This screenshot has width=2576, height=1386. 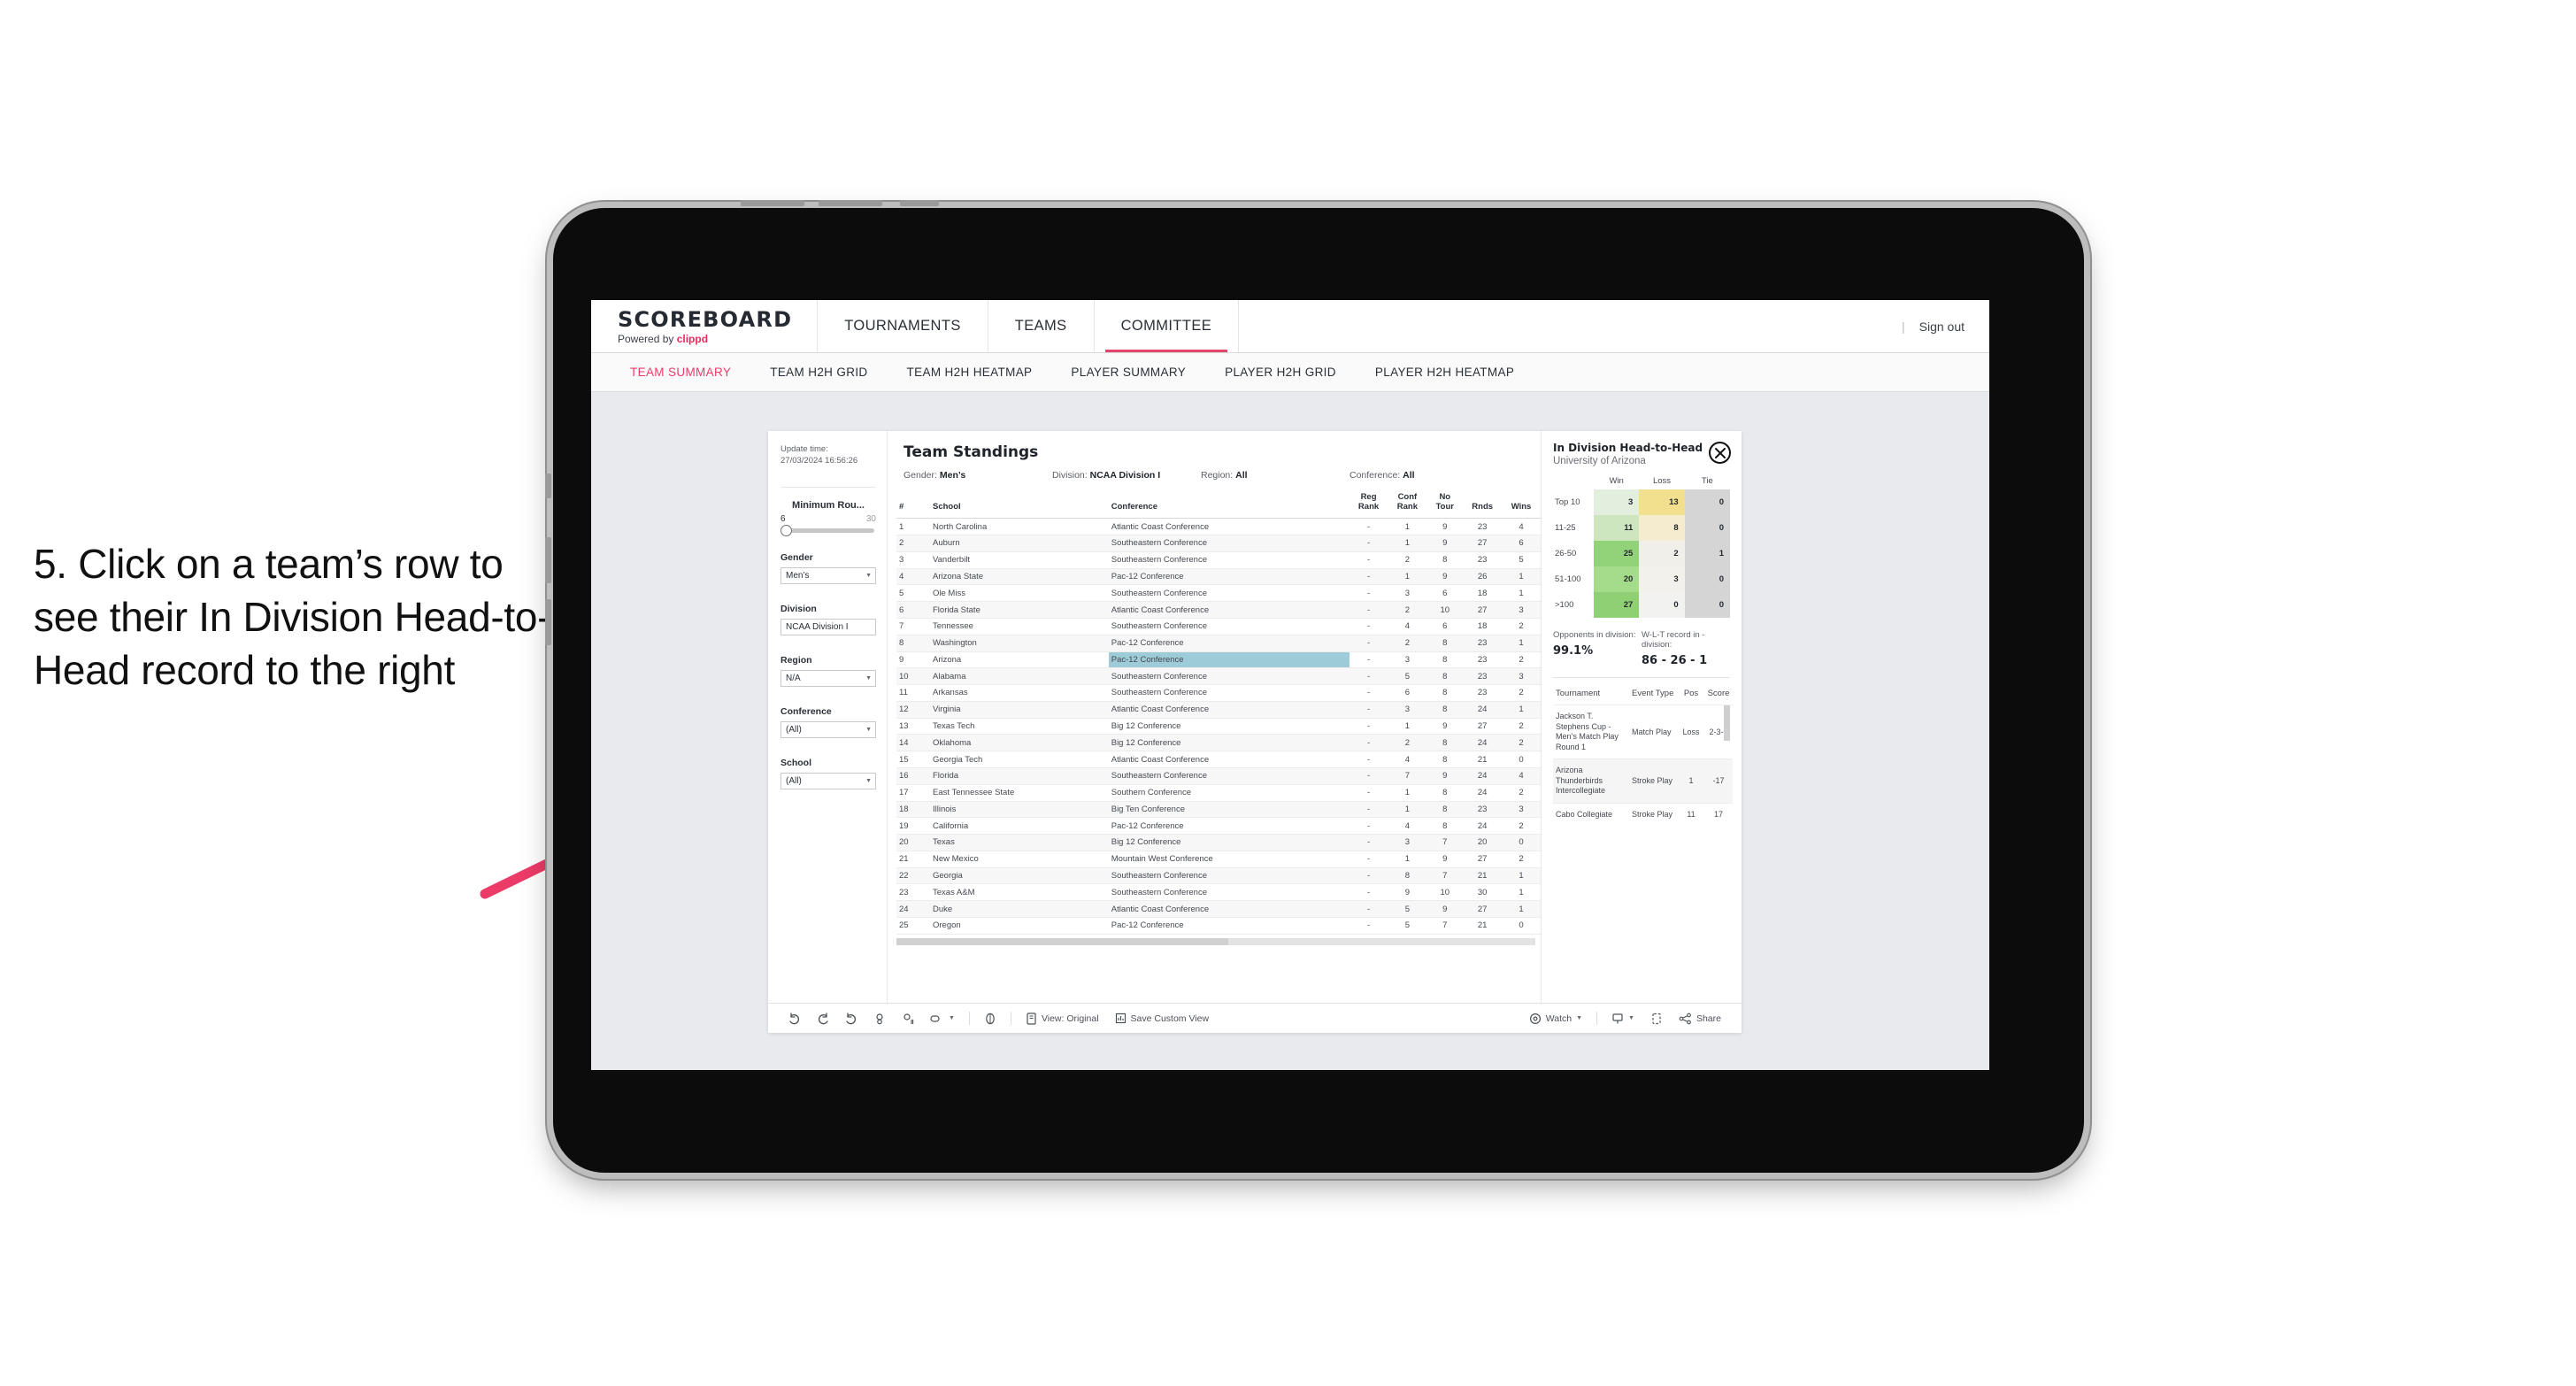 I want to click on pause-icon, so click(x=908, y=1019).